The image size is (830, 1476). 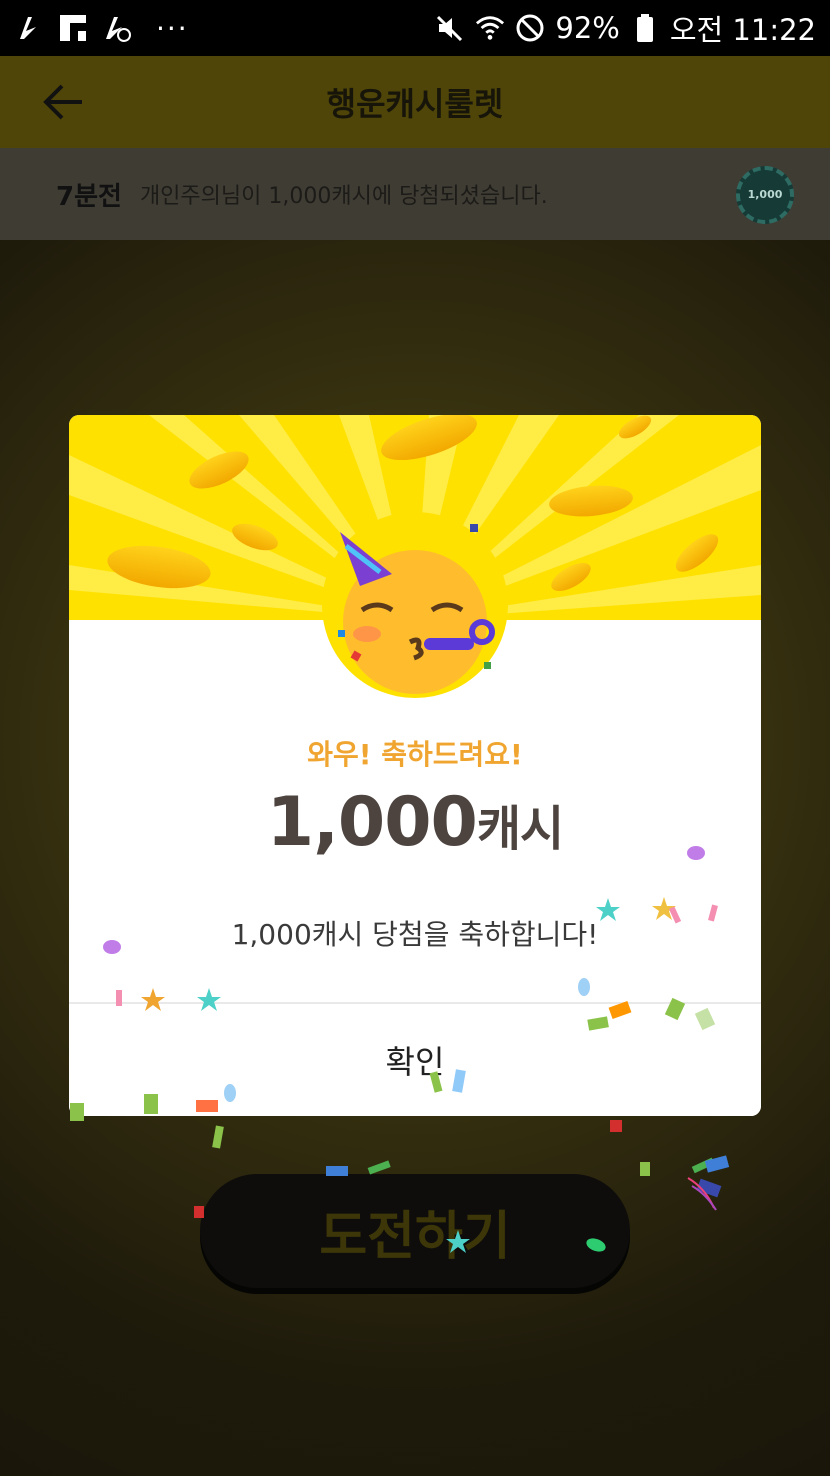 I want to click on wifi-icon, so click(x=490, y=28).